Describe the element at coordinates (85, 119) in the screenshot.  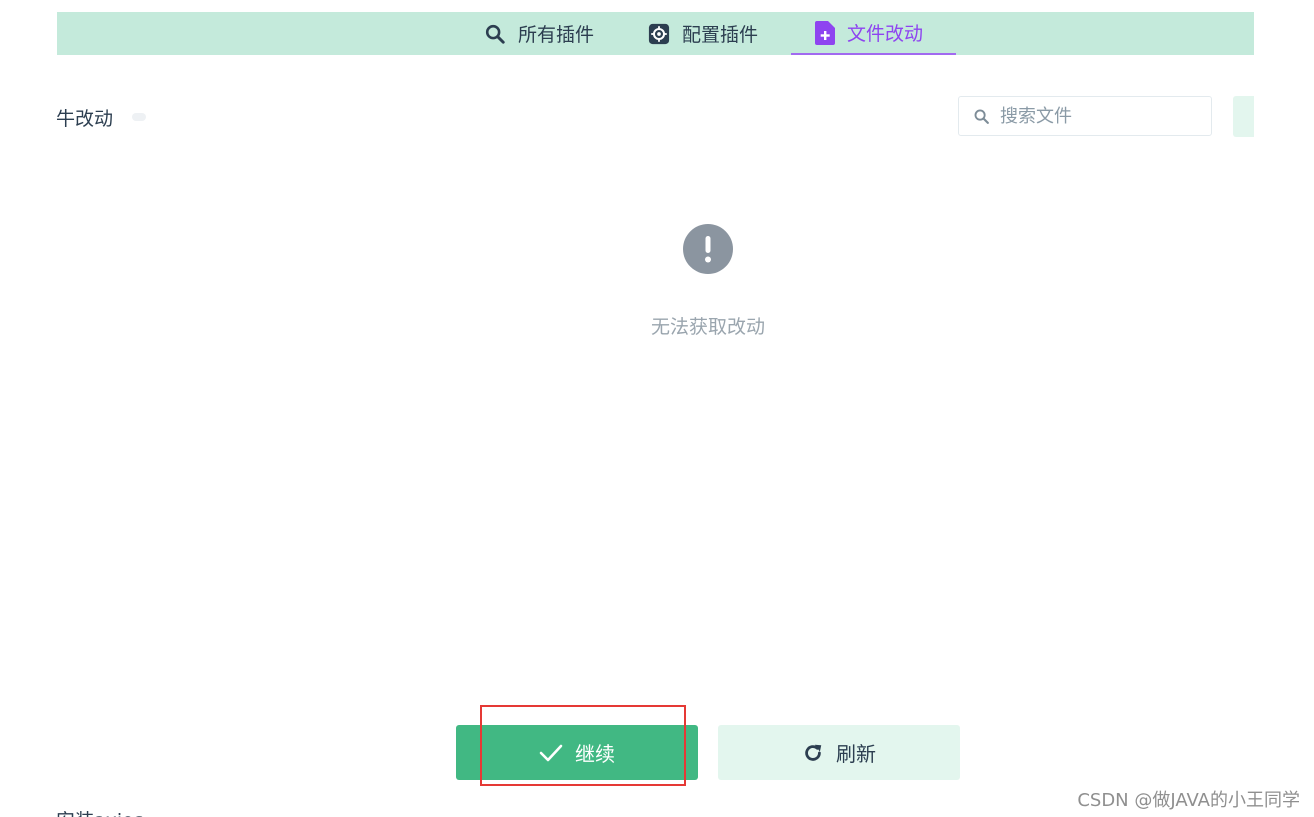
I see `section-title: 牛改动` at that location.